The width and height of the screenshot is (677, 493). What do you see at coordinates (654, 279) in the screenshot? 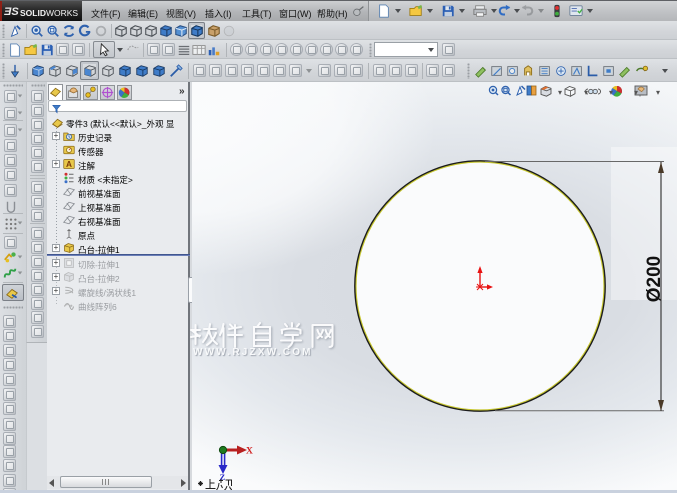
I see `svg-text: Ø200` at bounding box center [654, 279].